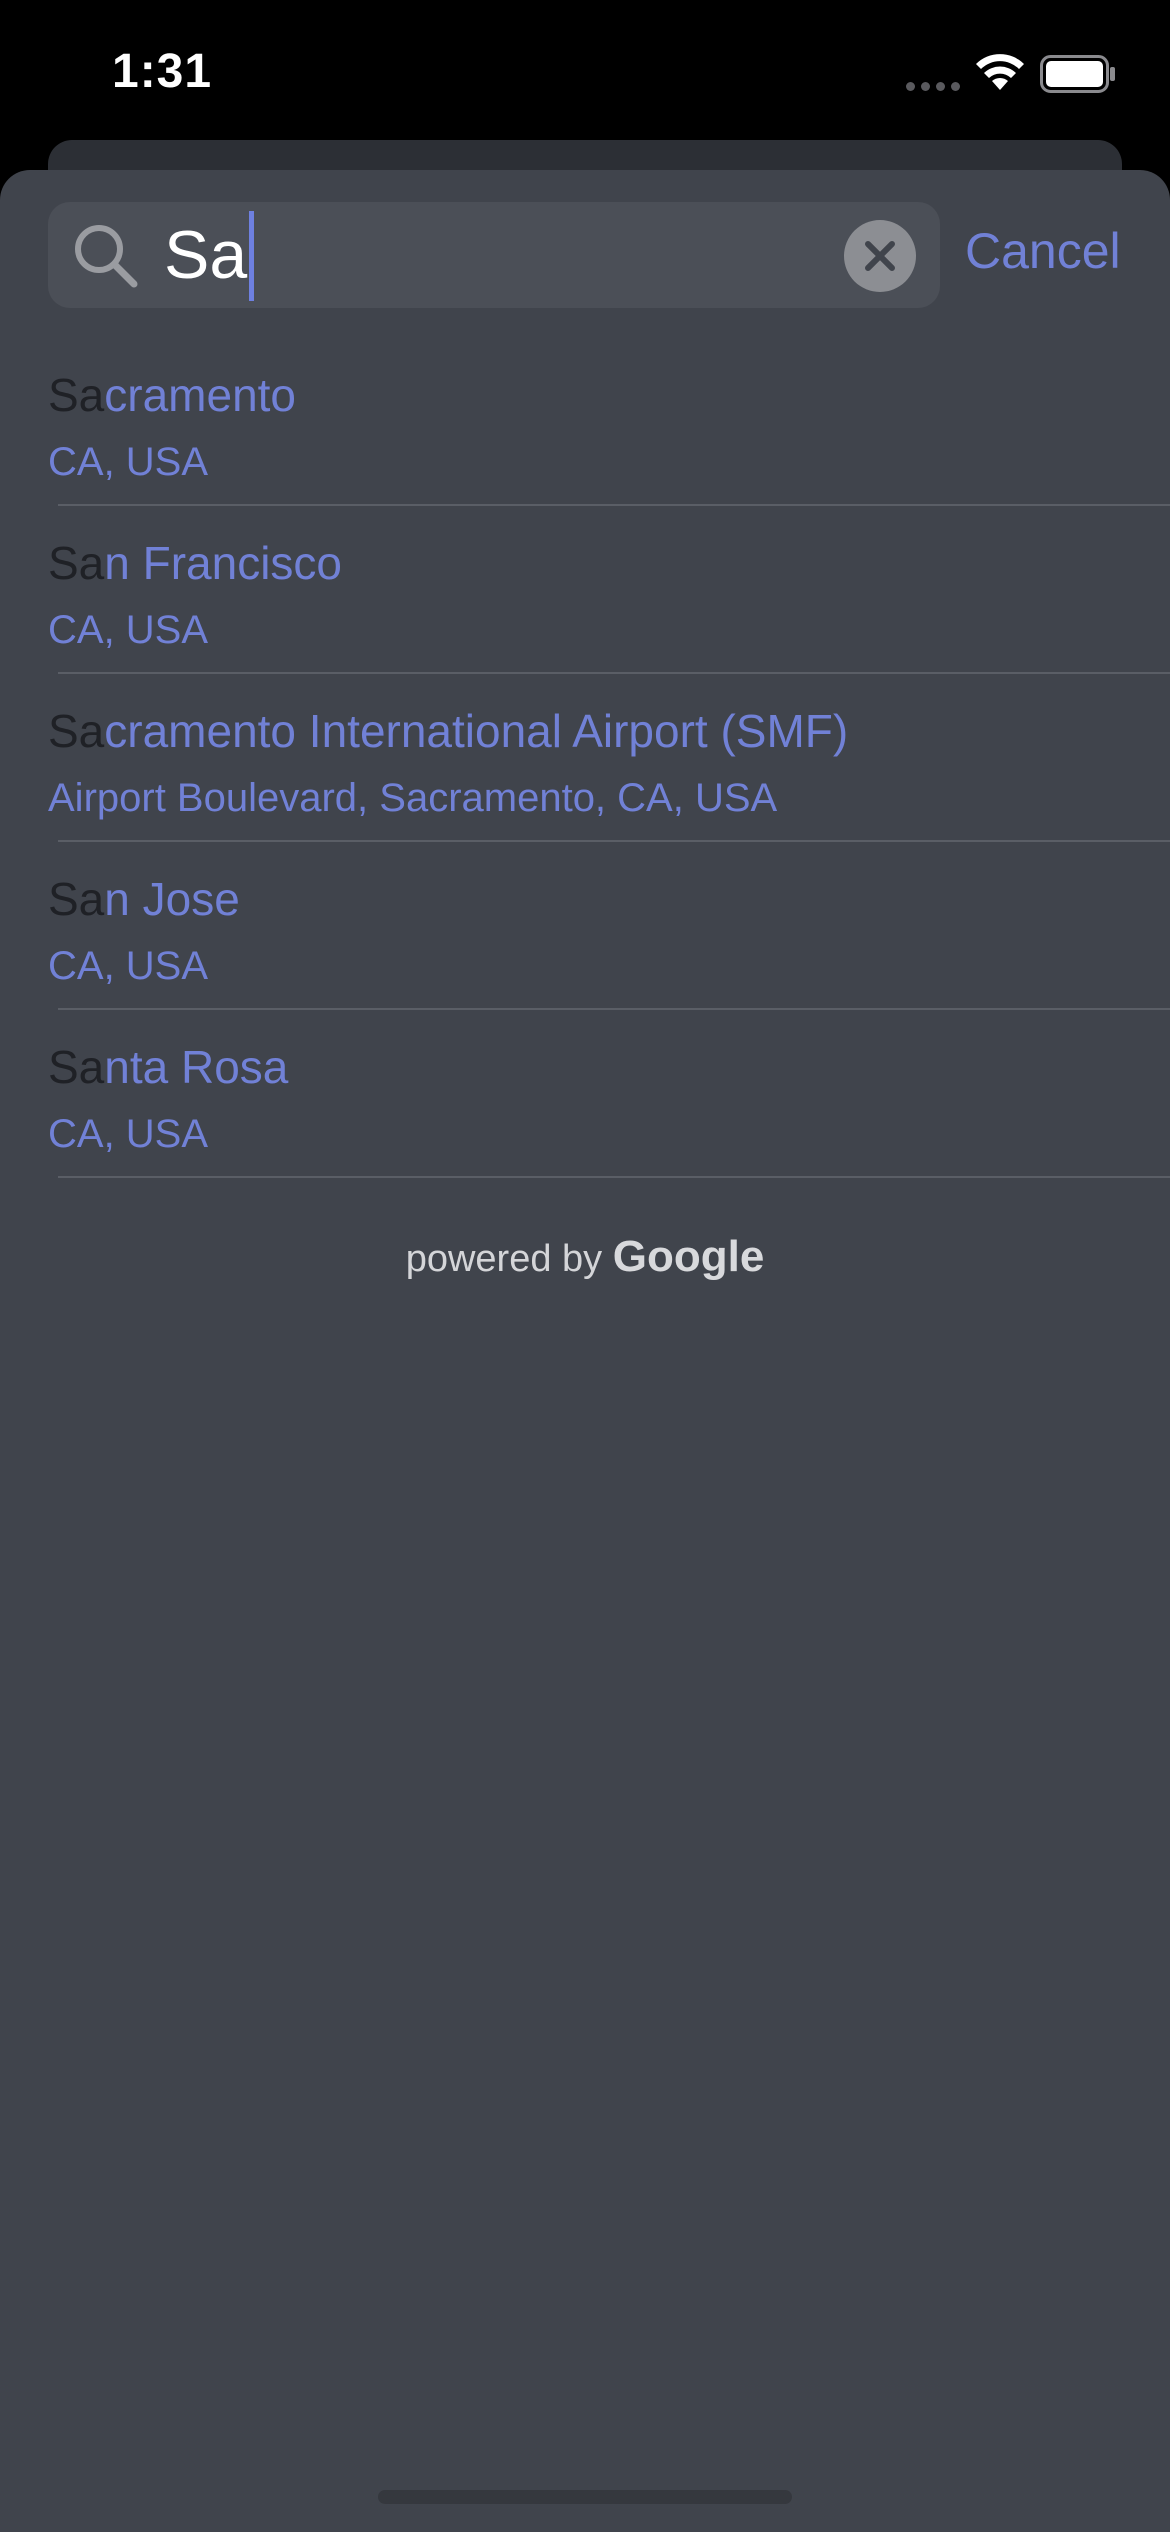  Describe the element at coordinates (252, 256) in the screenshot. I see `text-caret` at that location.